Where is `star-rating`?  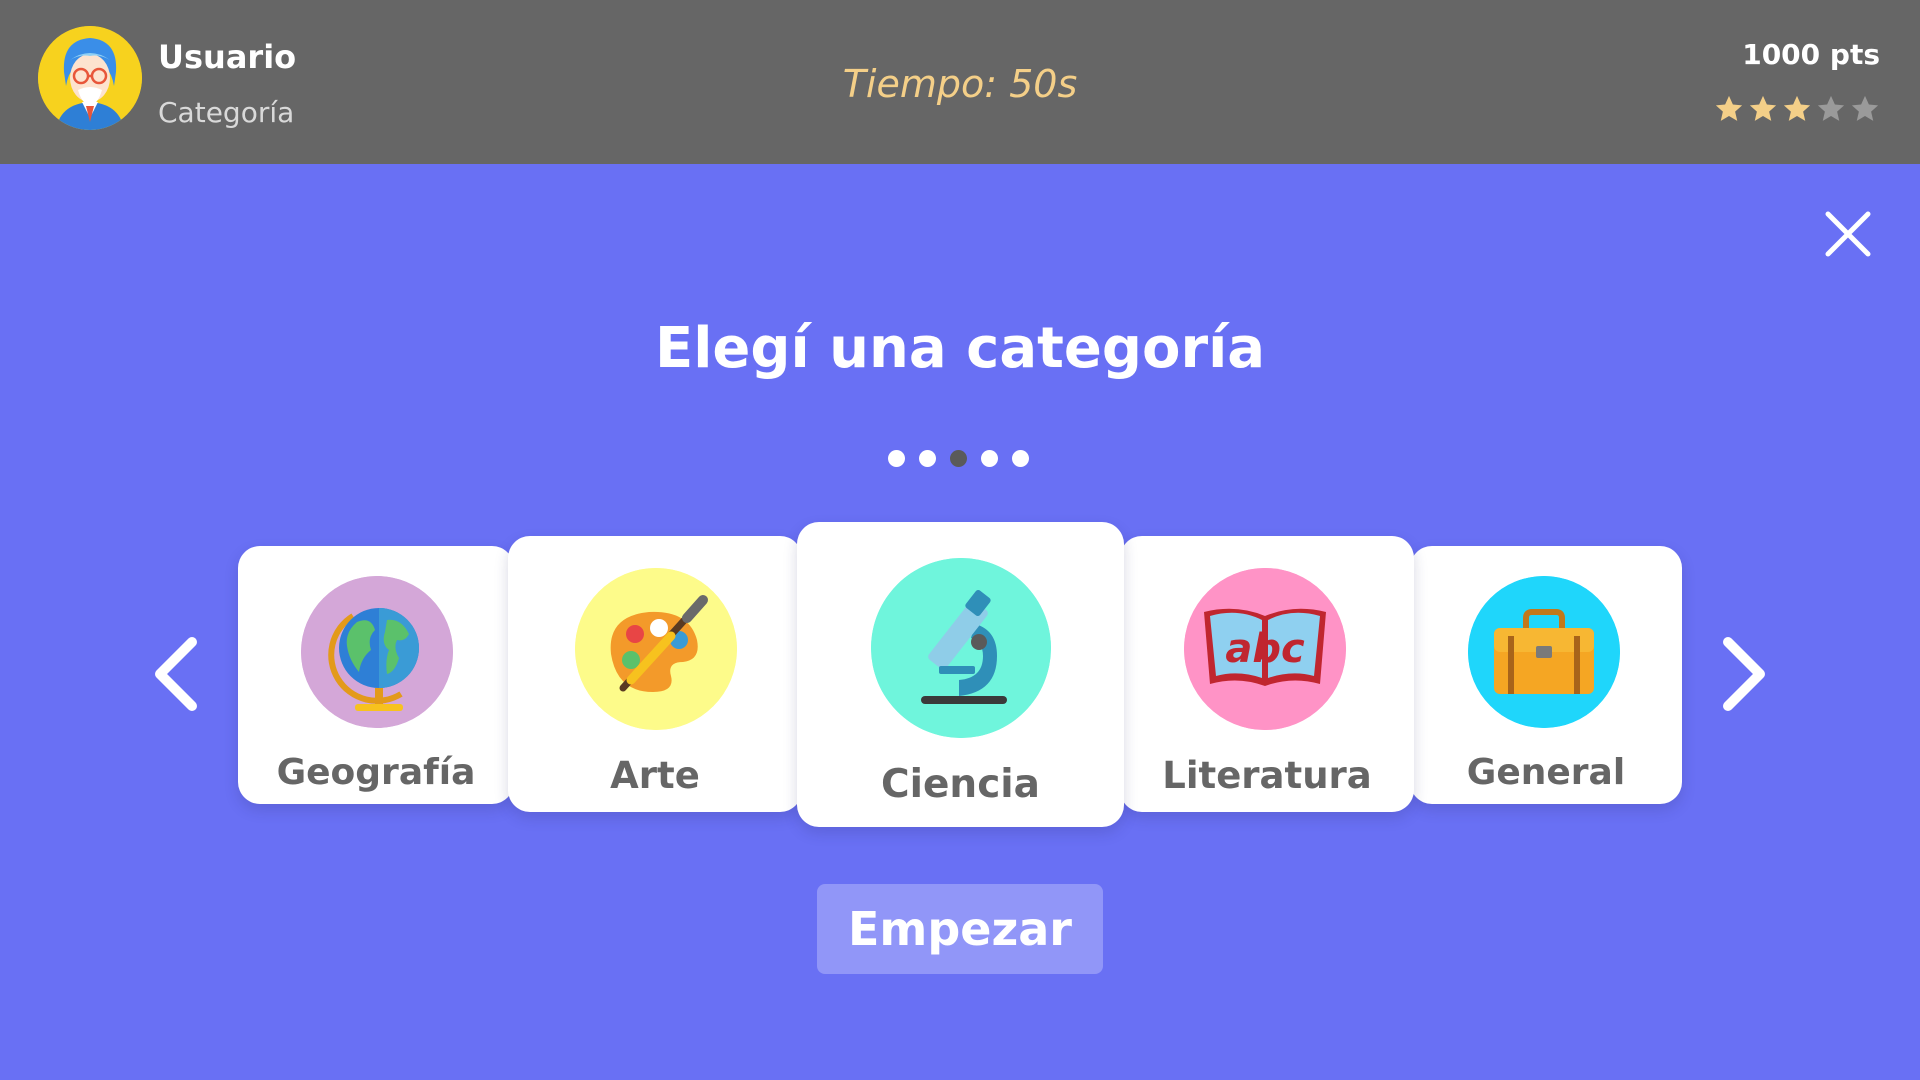
star-rating is located at coordinates (1797, 109).